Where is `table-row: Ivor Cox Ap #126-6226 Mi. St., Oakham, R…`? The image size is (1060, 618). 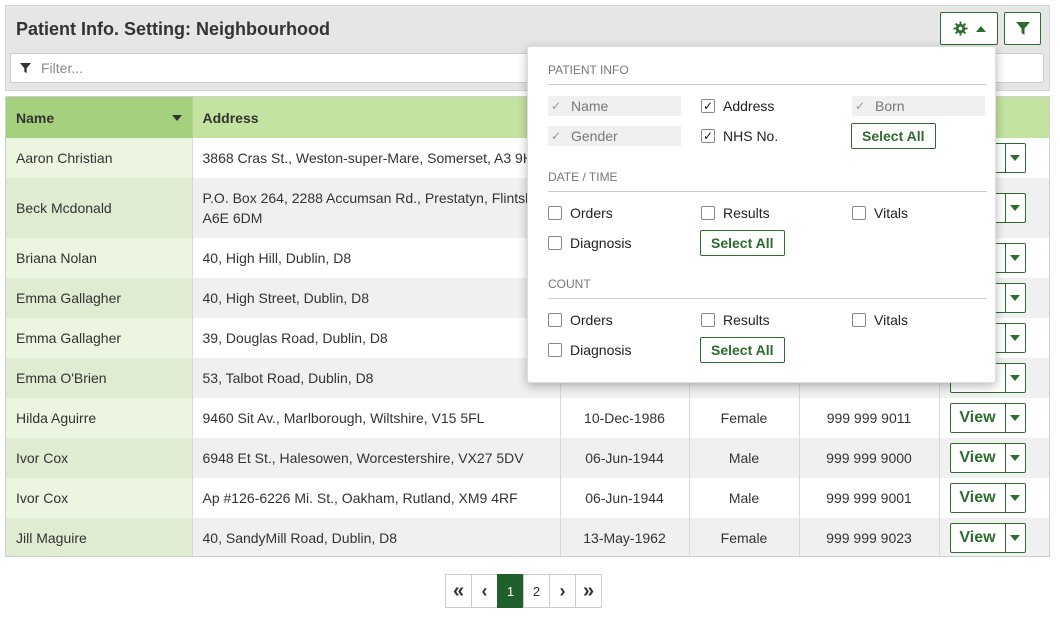 table-row: Ivor Cox Ap #126-6226 Mi. St., Oakham, R… is located at coordinates (527, 498).